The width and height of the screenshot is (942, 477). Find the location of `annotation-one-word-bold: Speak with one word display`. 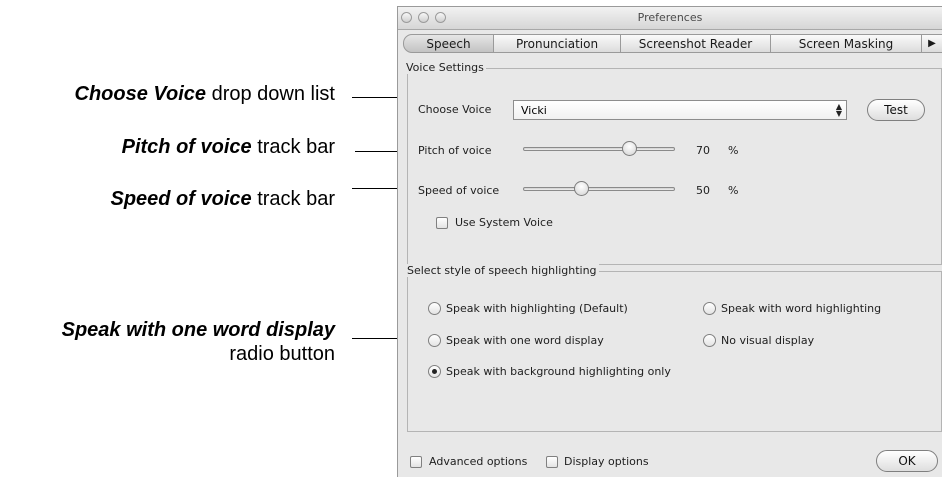

annotation-one-word-bold: Speak with one word display is located at coordinates (198, 330).